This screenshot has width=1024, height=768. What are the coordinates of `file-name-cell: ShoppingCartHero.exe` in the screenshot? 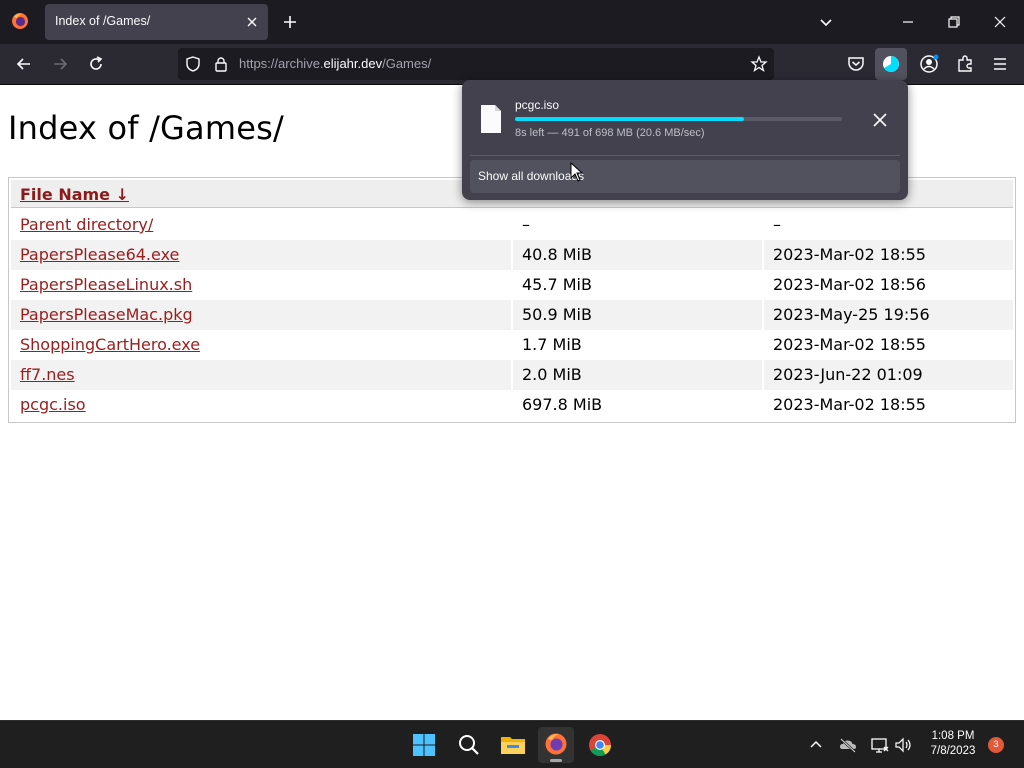 It's located at (110, 344).